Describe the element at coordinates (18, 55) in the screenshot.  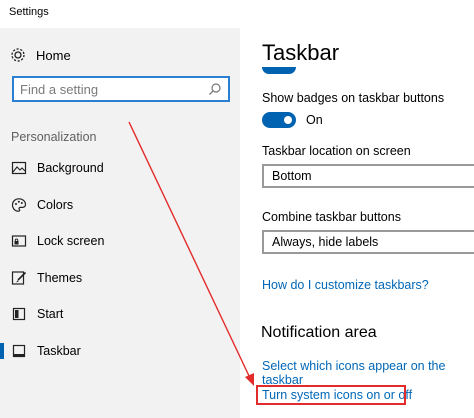
I see `home-icon` at that location.